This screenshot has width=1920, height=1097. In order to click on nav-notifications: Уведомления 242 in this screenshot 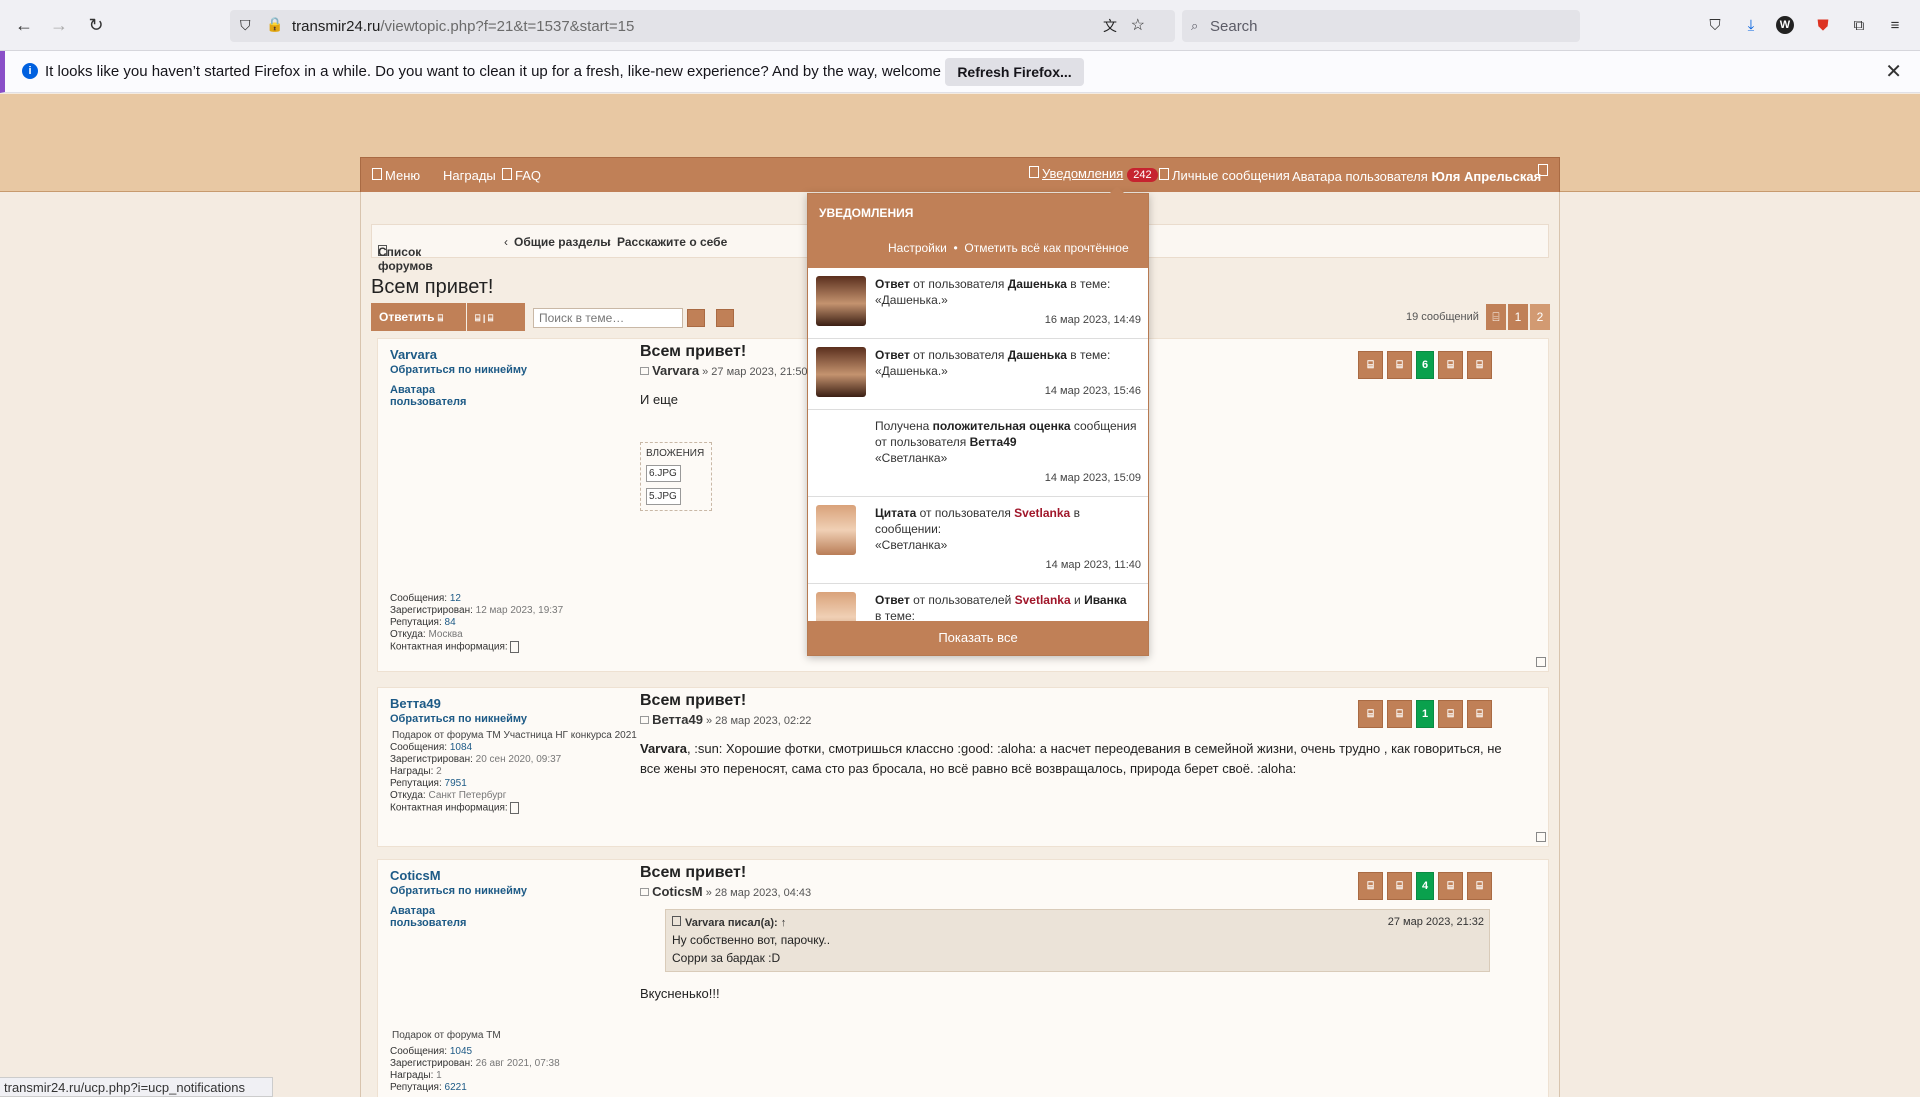, I will do `click(1093, 174)`.